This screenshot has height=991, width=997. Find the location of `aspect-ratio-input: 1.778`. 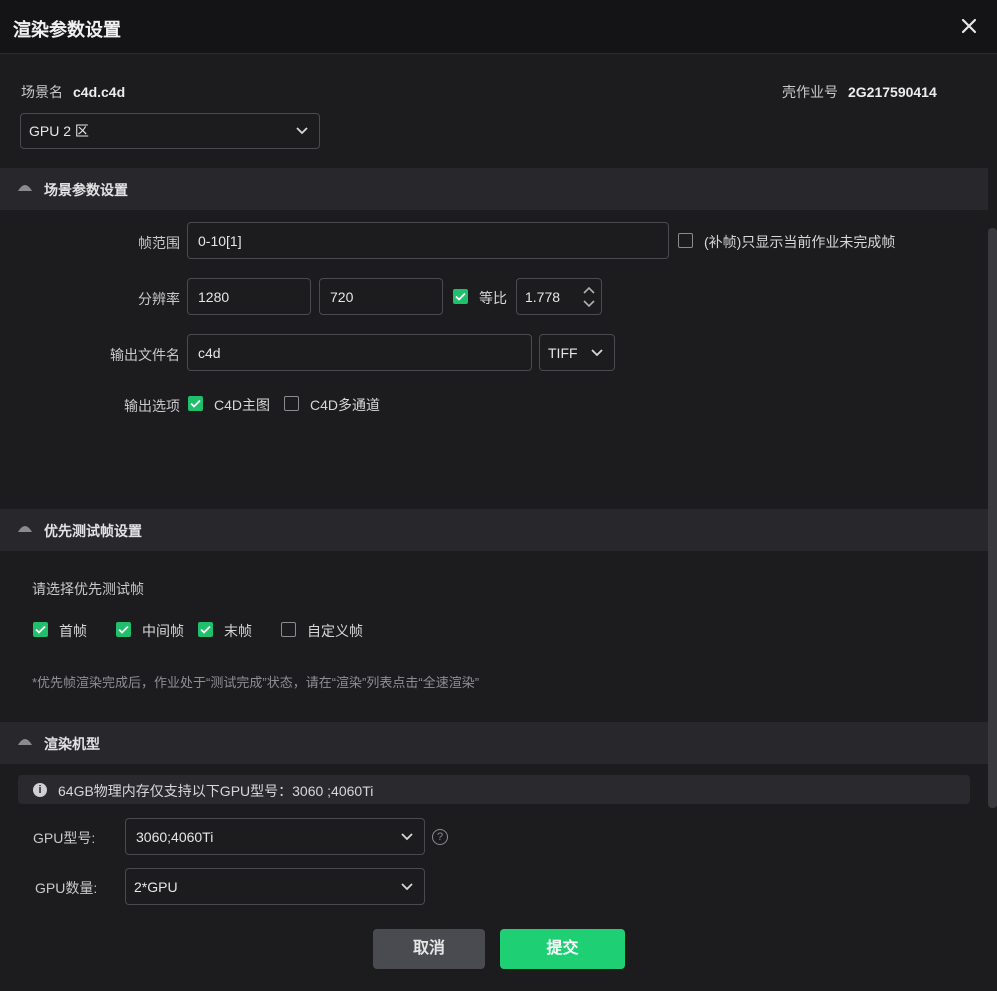

aspect-ratio-input: 1.778 is located at coordinates (559, 296).